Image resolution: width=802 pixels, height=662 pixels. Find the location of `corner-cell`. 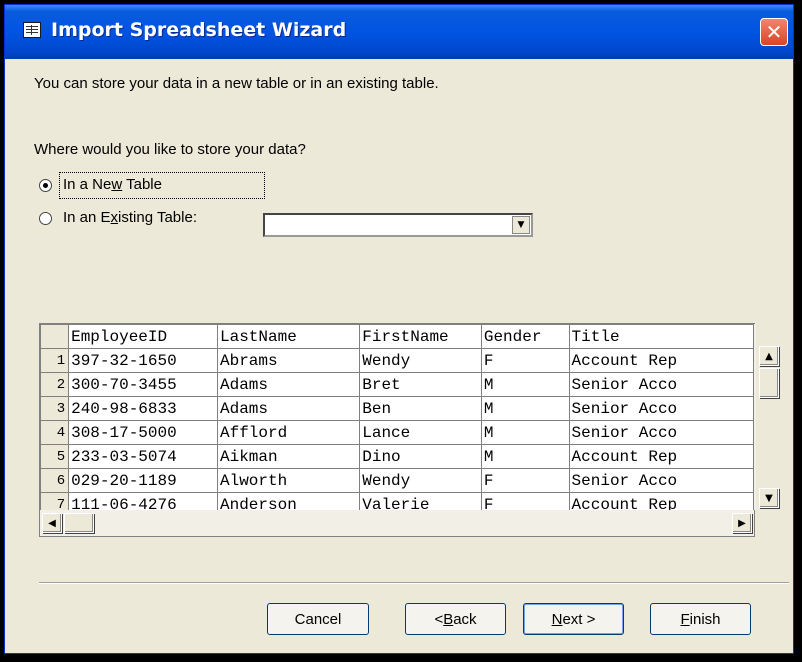

corner-cell is located at coordinates (55, 336).